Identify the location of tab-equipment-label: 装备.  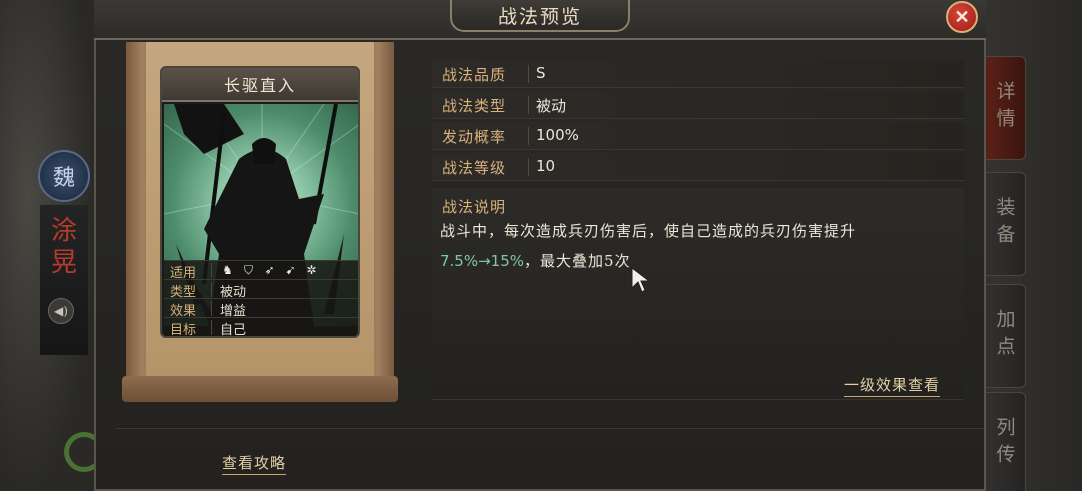
(1004, 224).